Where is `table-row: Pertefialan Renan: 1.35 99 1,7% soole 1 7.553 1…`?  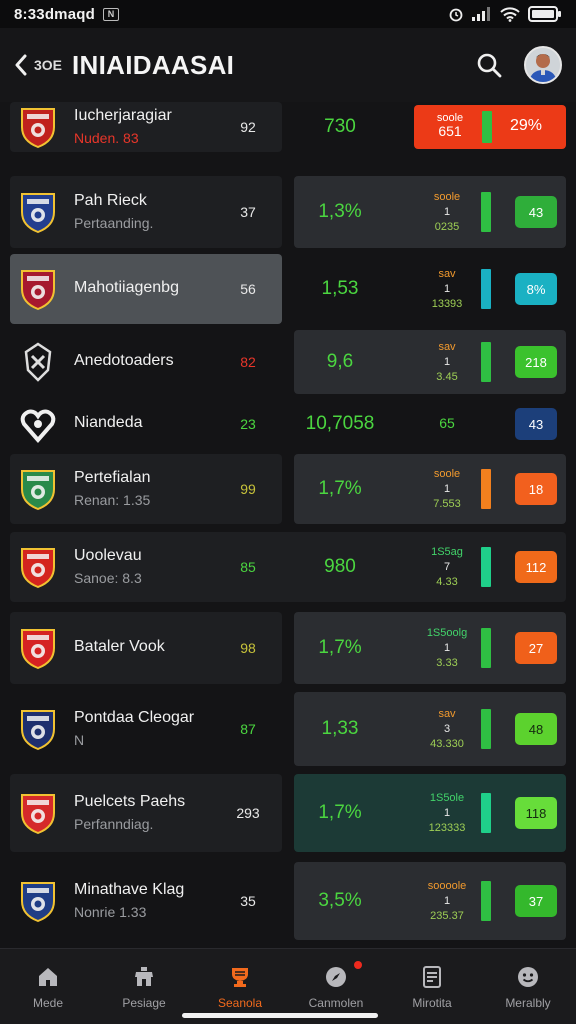
table-row: Pertefialan Renan: 1.35 99 1,7% soole 1 7.553 1… is located at coordinates (288, 489).